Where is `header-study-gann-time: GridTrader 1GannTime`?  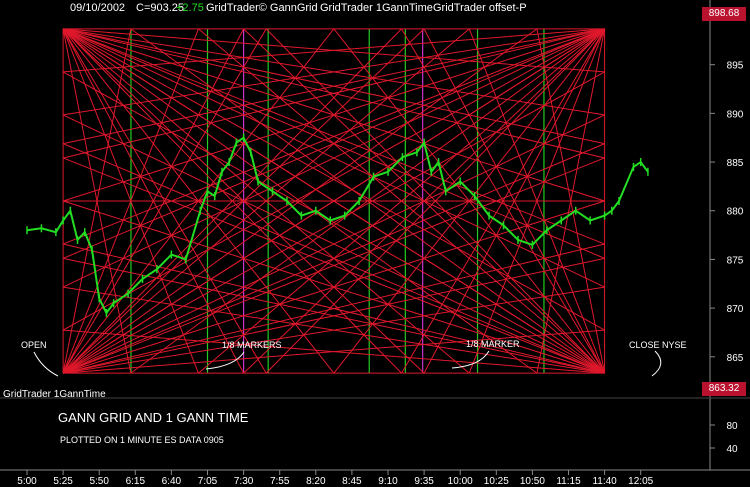 header-study-gann-time: GridTrader 1GannTime is located at coordinates (376, 8).